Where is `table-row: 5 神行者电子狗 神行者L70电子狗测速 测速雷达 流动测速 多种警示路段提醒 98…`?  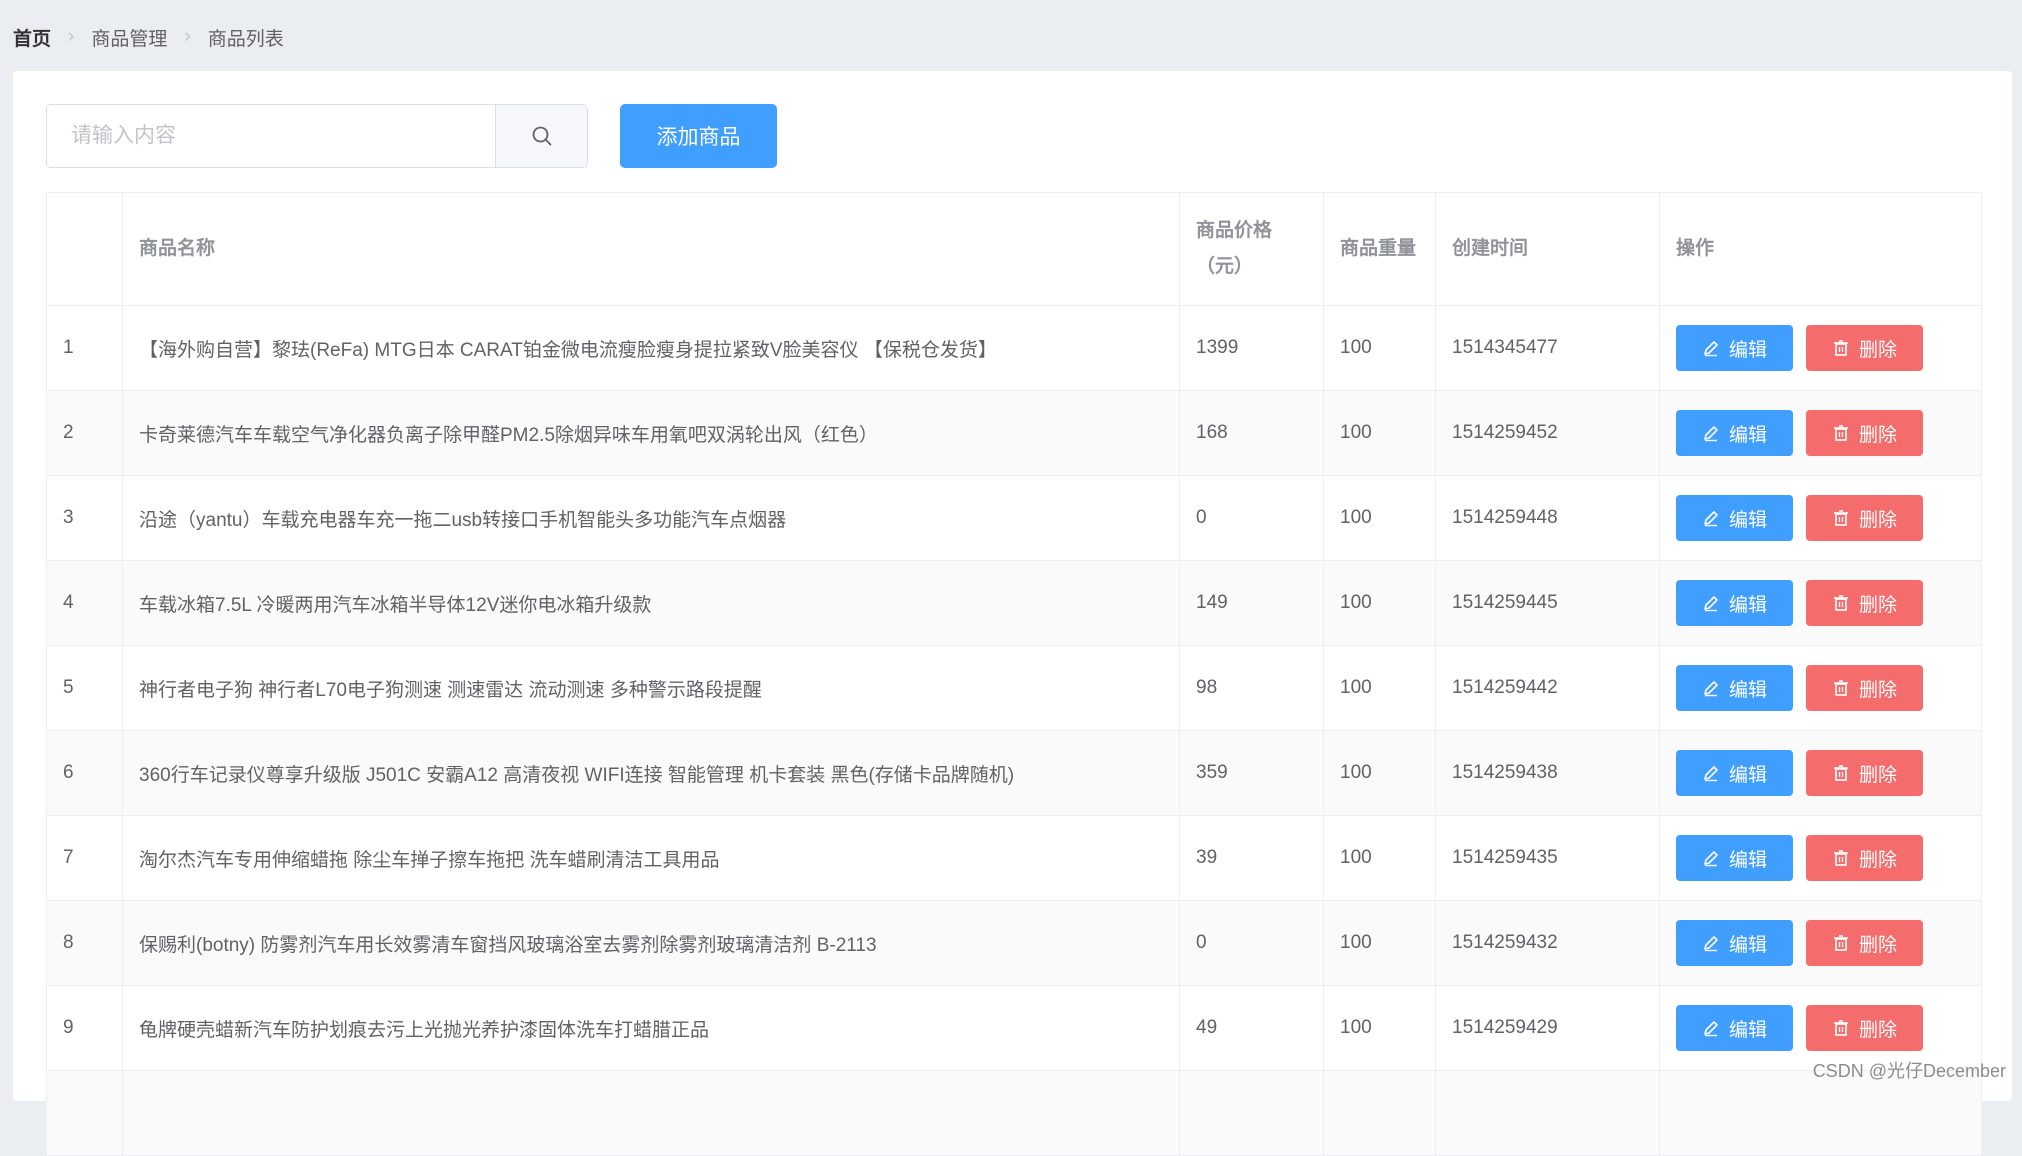
table-row: 5 神行者电子狗 神行者L70电子狗测速 测速雷达 流动测速 多种警示路段提醒 98… is located at coordinates (1014, 688).